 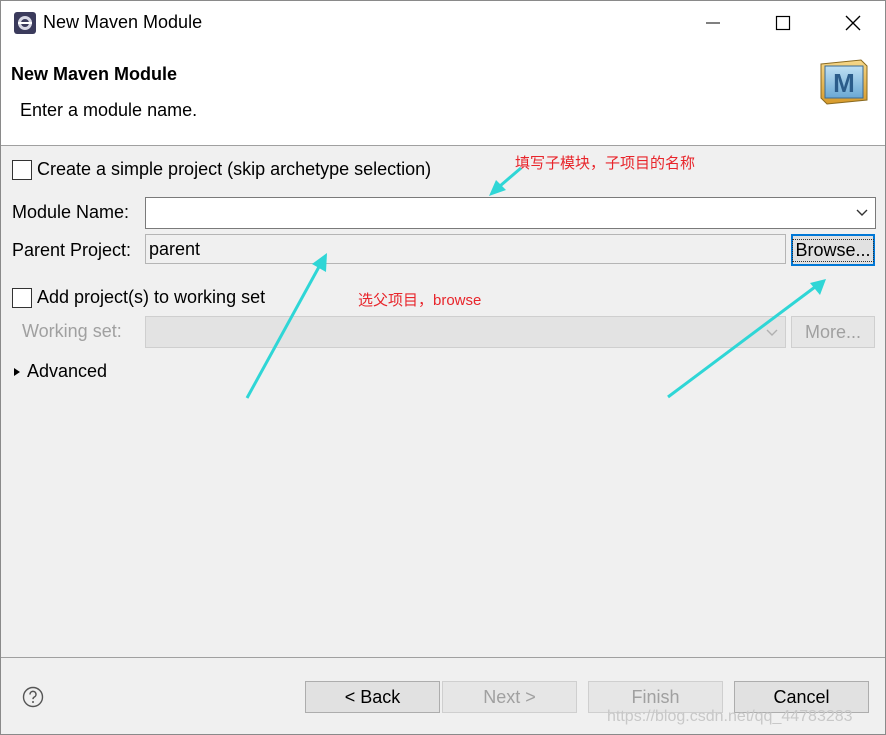 I want to click on back-button: < Back, so click(x=372, y=697).